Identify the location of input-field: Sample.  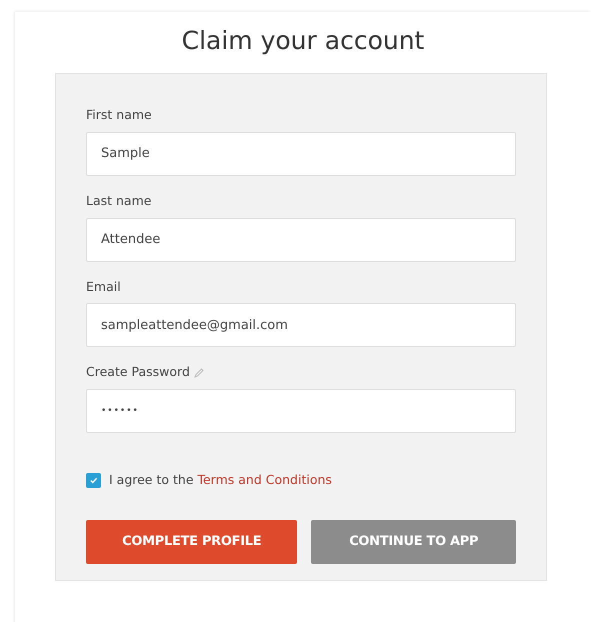
(301, 154).